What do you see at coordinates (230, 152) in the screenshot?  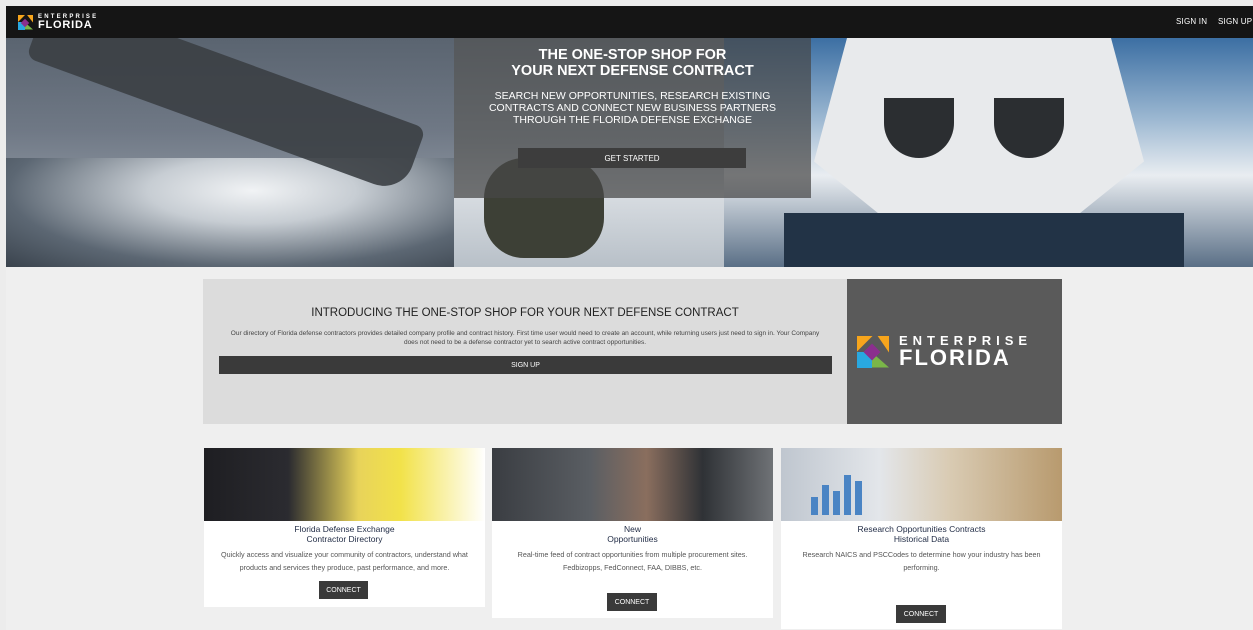 I see `hero-image-boat` at bounding box center [230, 152].